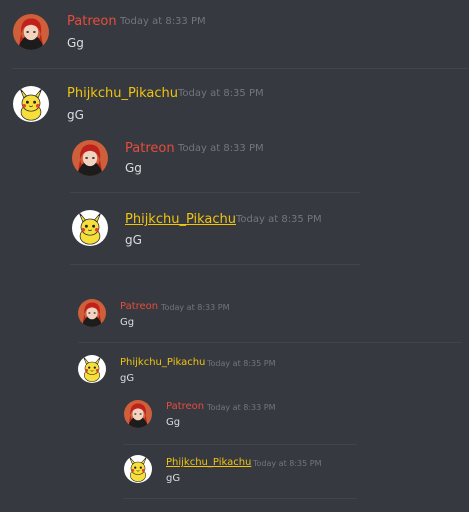  What do you see at coordinates (234, 473) in the screenshot?
I see `message-8: Phijkchu_Pikachu Today at 8:35 PM gG` at bounding box center [234, 473].